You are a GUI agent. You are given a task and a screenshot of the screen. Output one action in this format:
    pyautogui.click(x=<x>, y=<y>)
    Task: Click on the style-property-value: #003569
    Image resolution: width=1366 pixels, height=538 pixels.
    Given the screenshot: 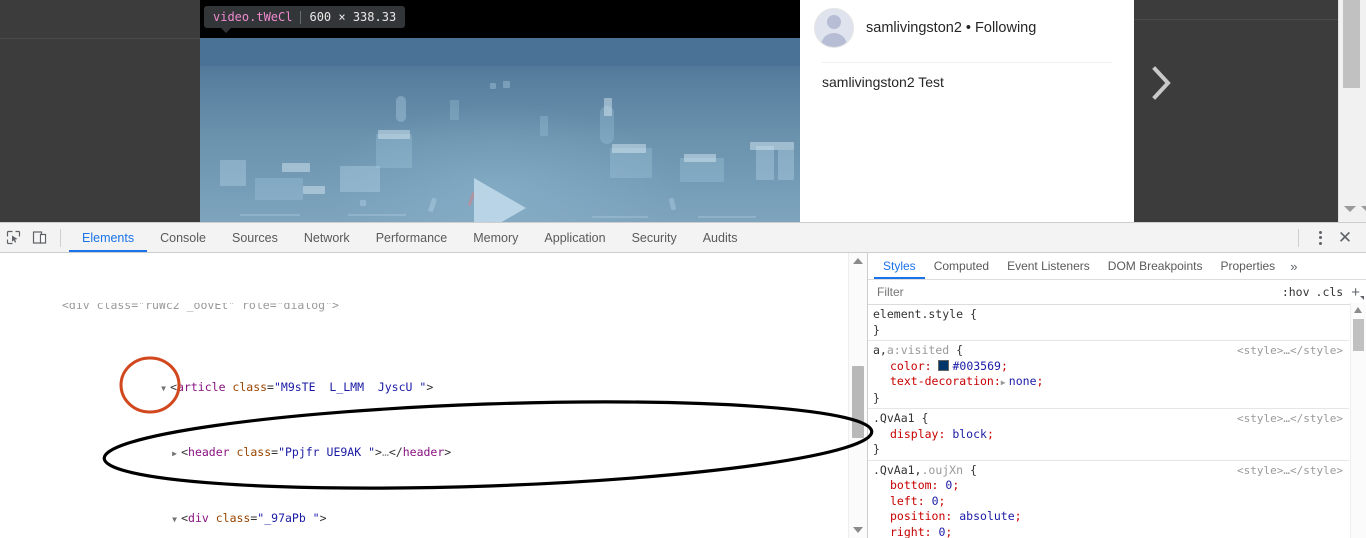 What is the action you would take?
    pyautogui.click(x=976, y=366)
    